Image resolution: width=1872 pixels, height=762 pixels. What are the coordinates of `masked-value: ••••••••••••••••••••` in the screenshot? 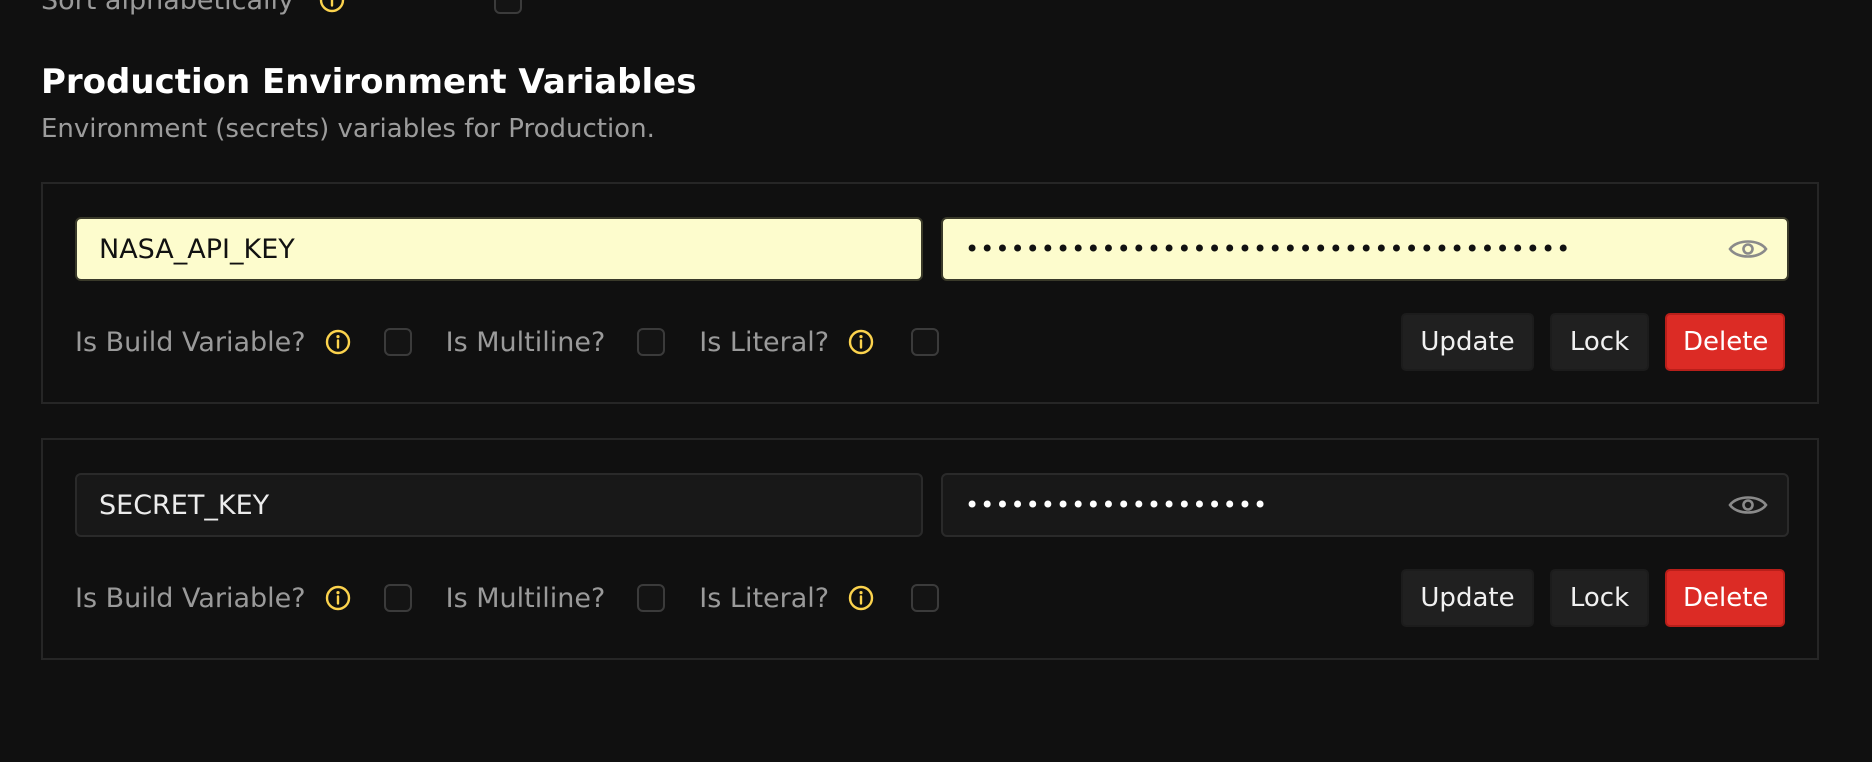 It's located at (1117, 505).